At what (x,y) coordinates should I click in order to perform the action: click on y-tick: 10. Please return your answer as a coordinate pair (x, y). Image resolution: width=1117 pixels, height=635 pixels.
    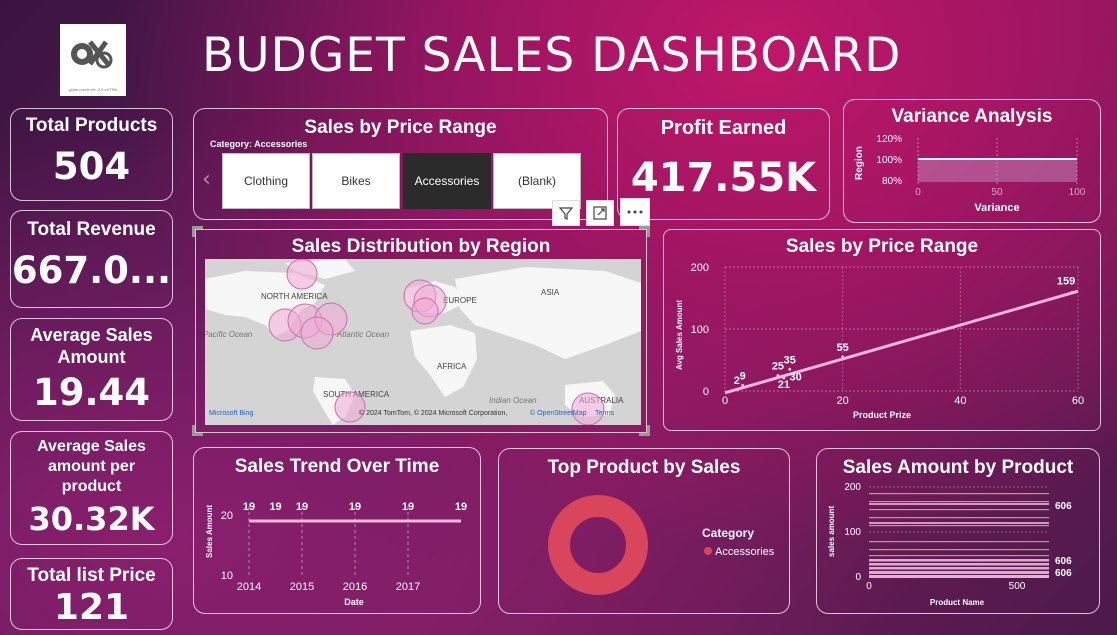
    Looking at the image, I should click on (227, 576).